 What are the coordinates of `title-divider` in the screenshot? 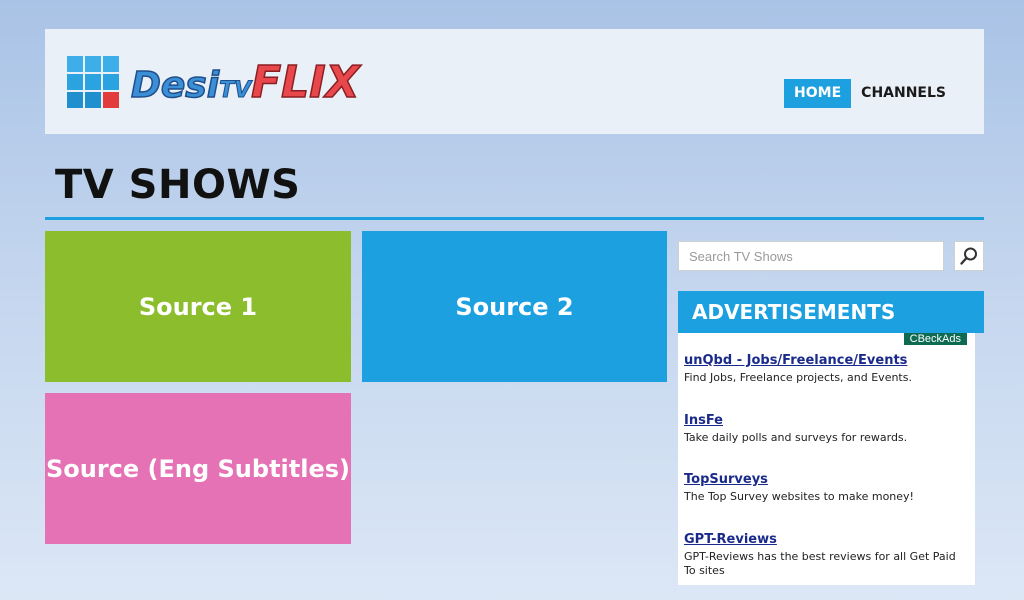 It's located at (514, 218).